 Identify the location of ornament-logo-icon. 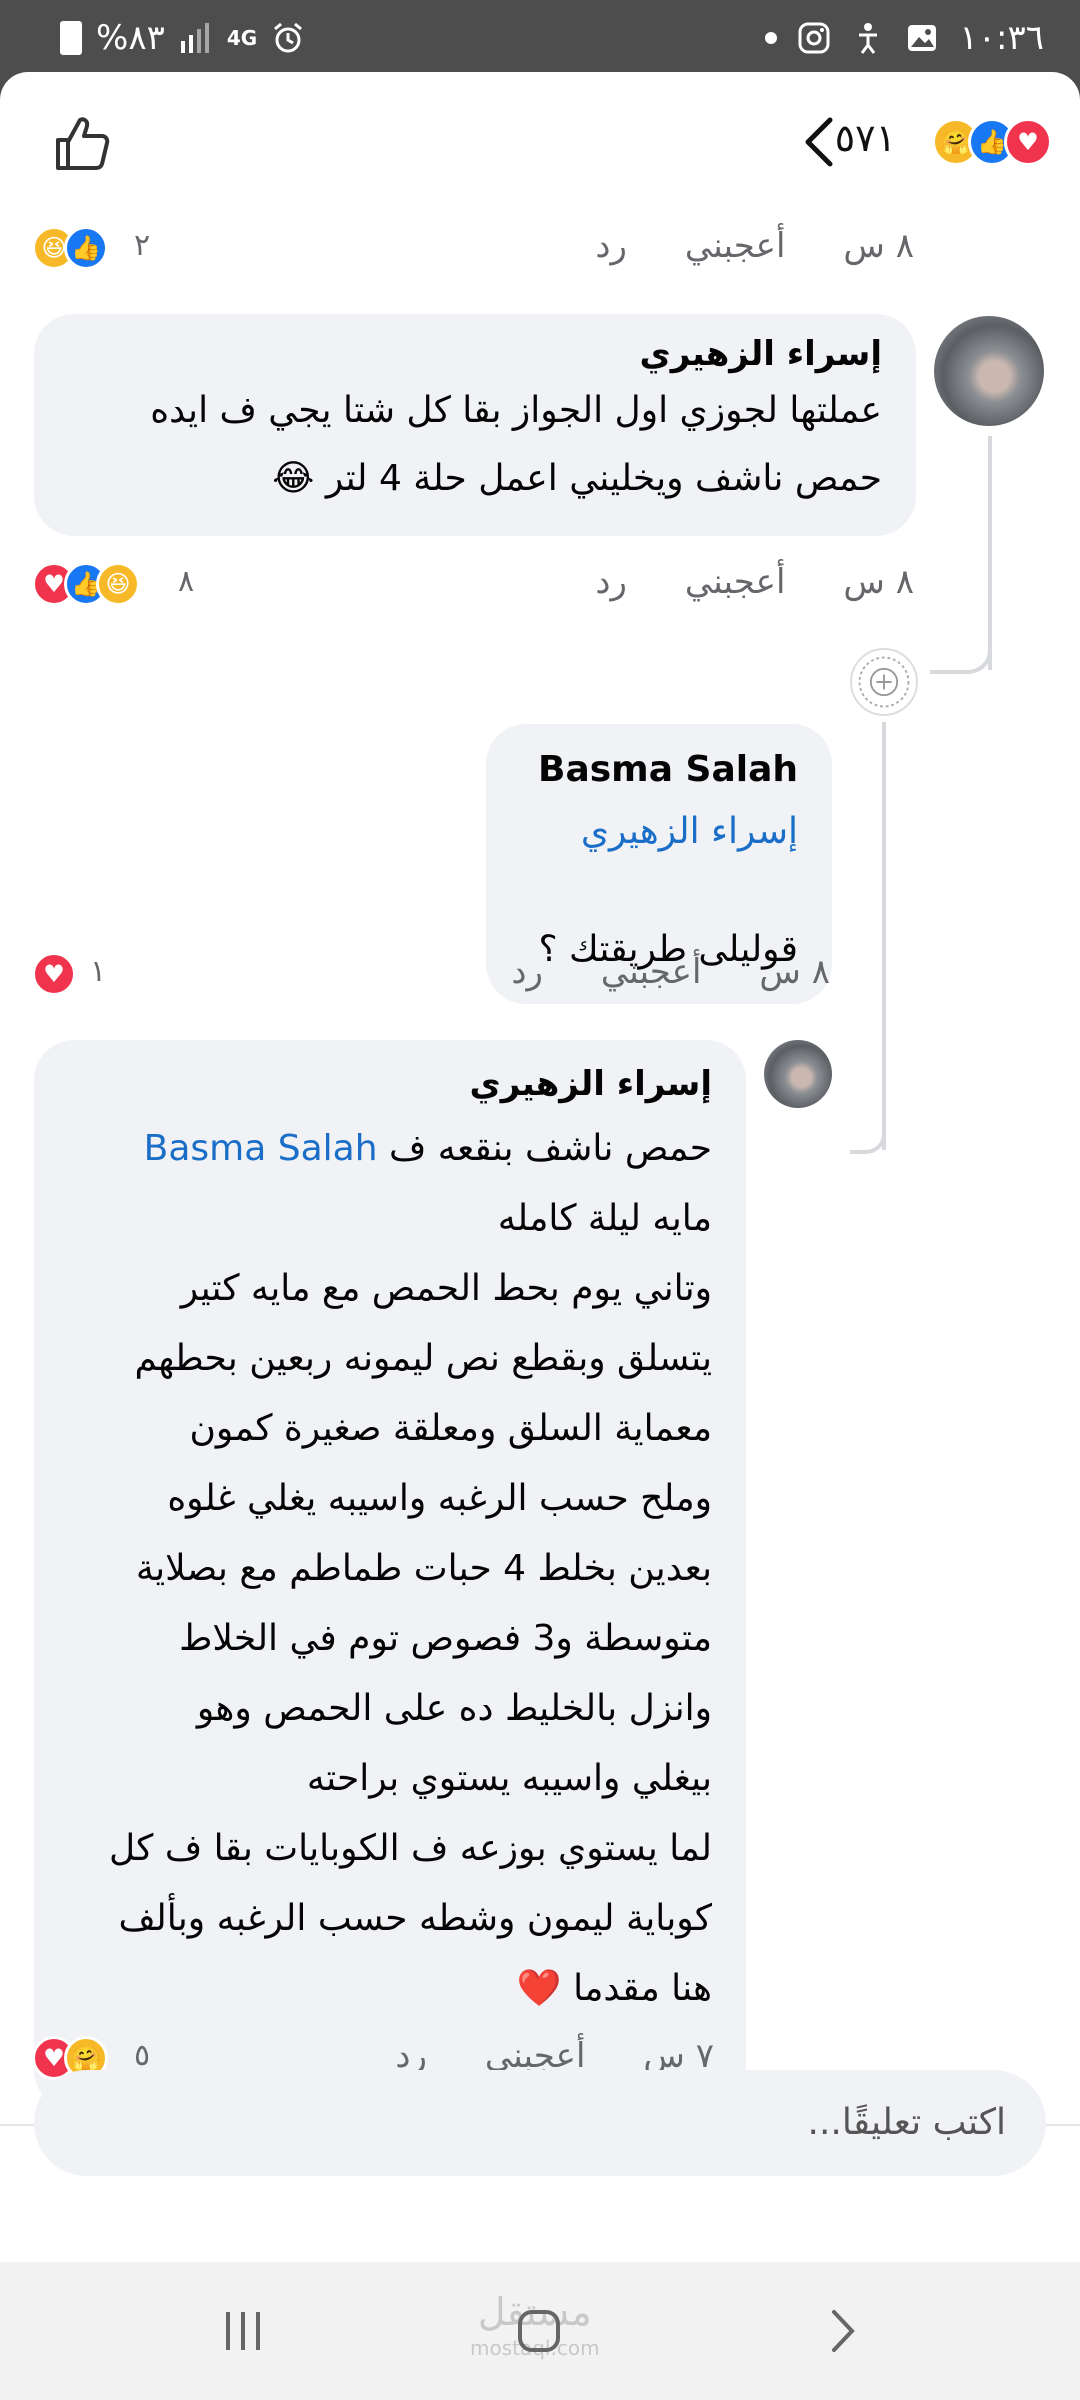
(884, 682).